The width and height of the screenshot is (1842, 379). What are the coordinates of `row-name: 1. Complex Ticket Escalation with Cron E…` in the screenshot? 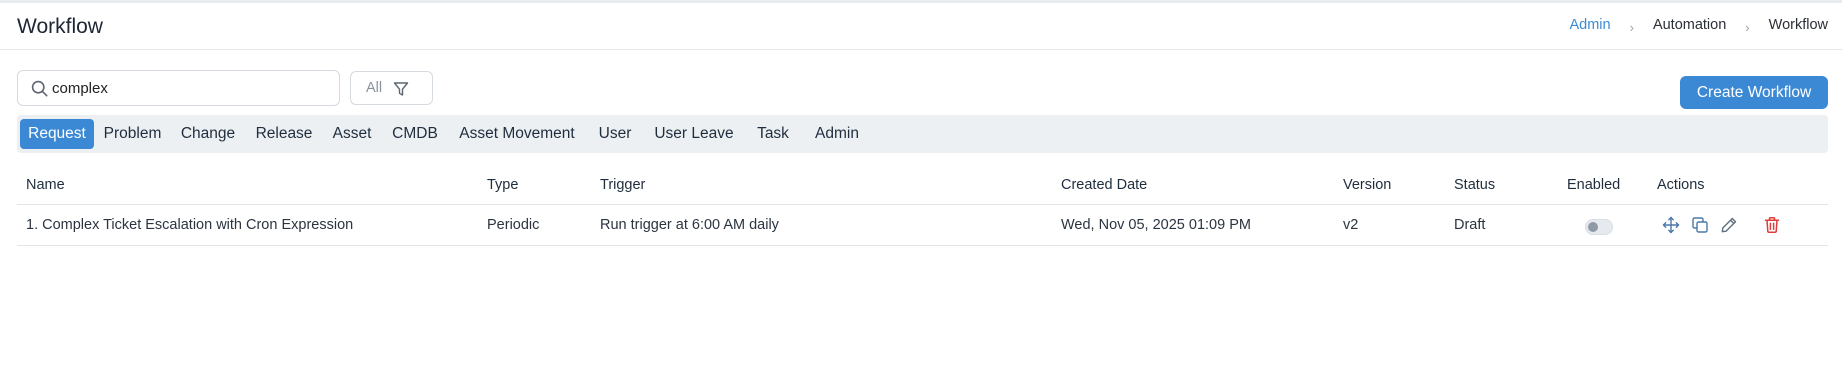 It's located at (189, 225).